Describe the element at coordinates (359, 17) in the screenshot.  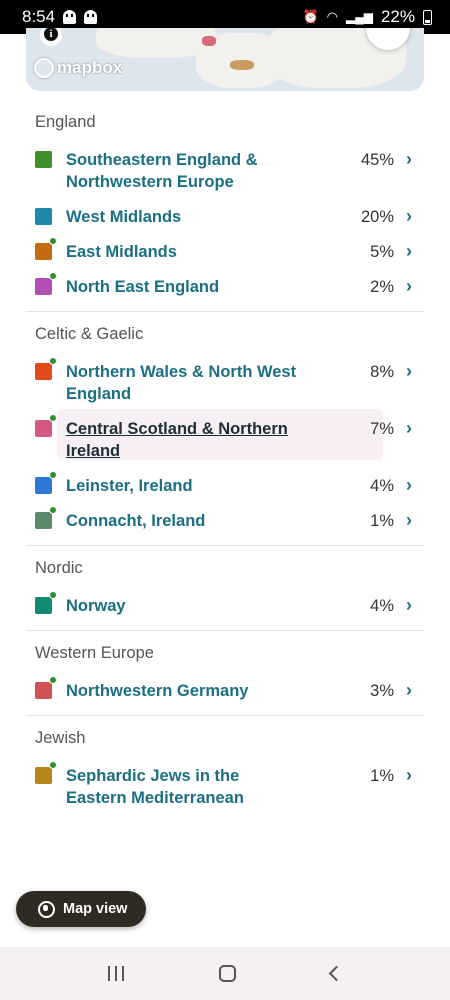
I see `signal-icon: ▂▄▆` at that location.